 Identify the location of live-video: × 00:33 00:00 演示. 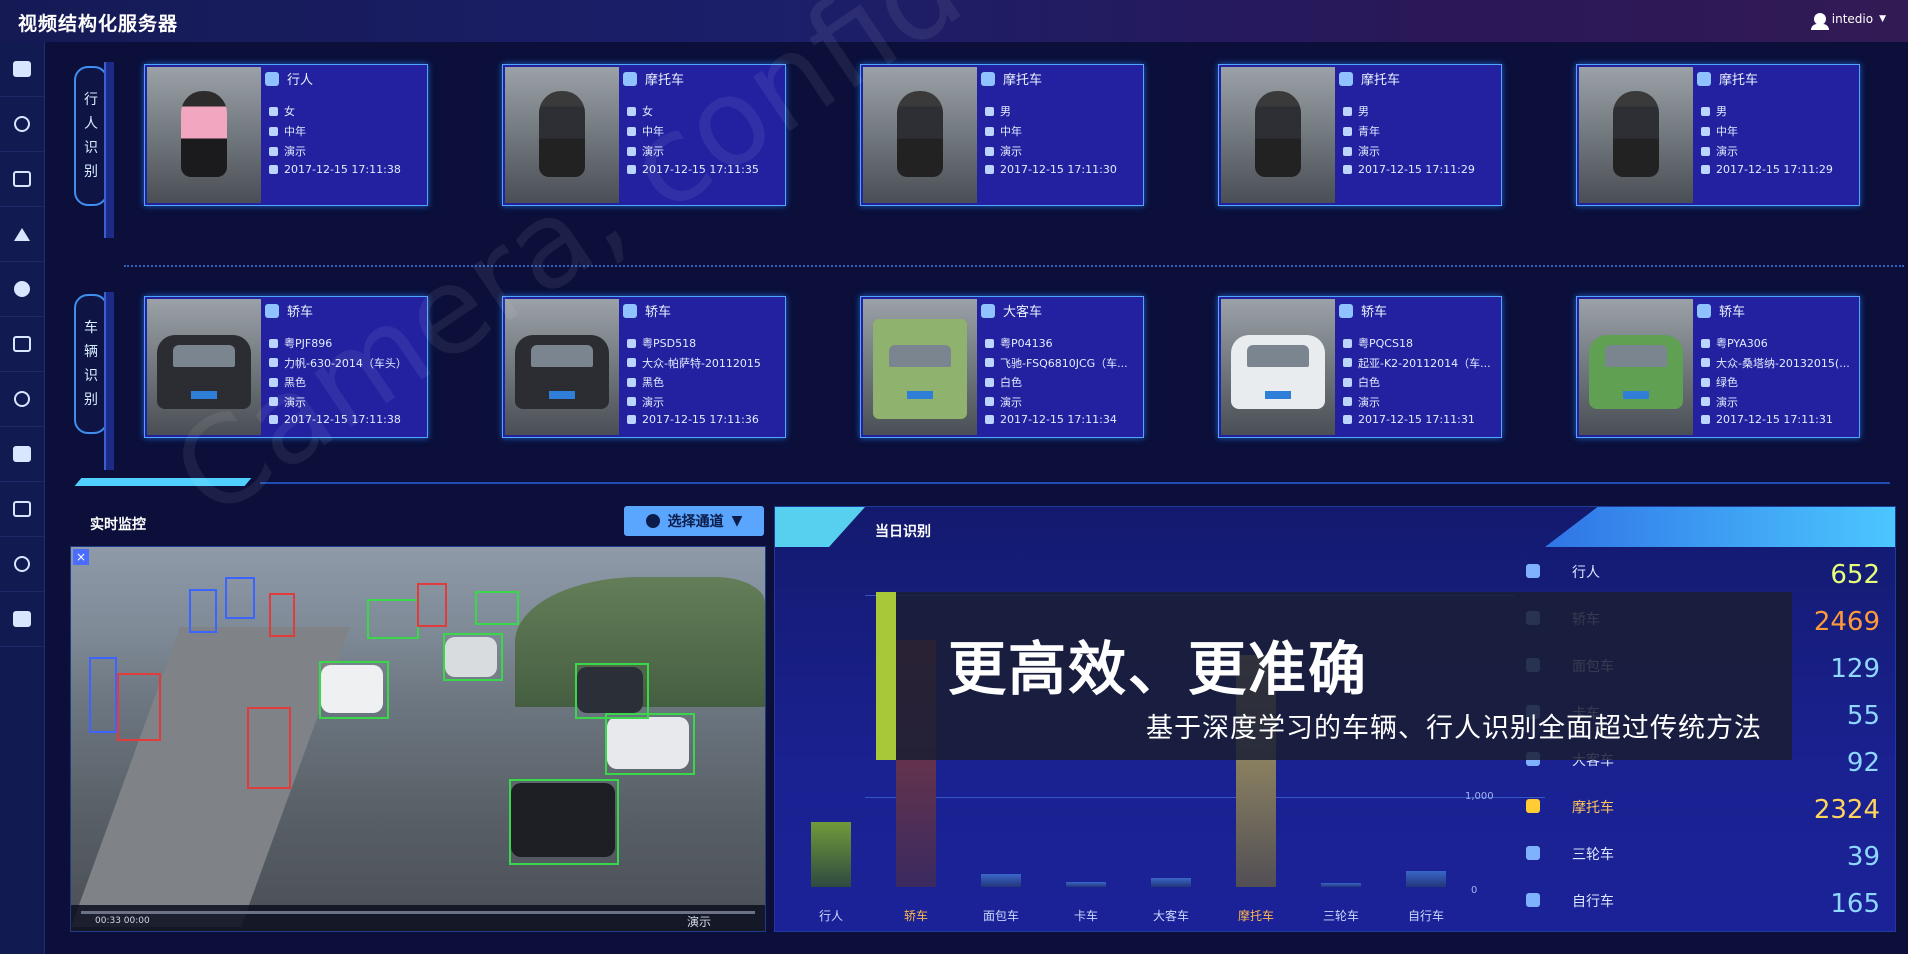
(418, 739).